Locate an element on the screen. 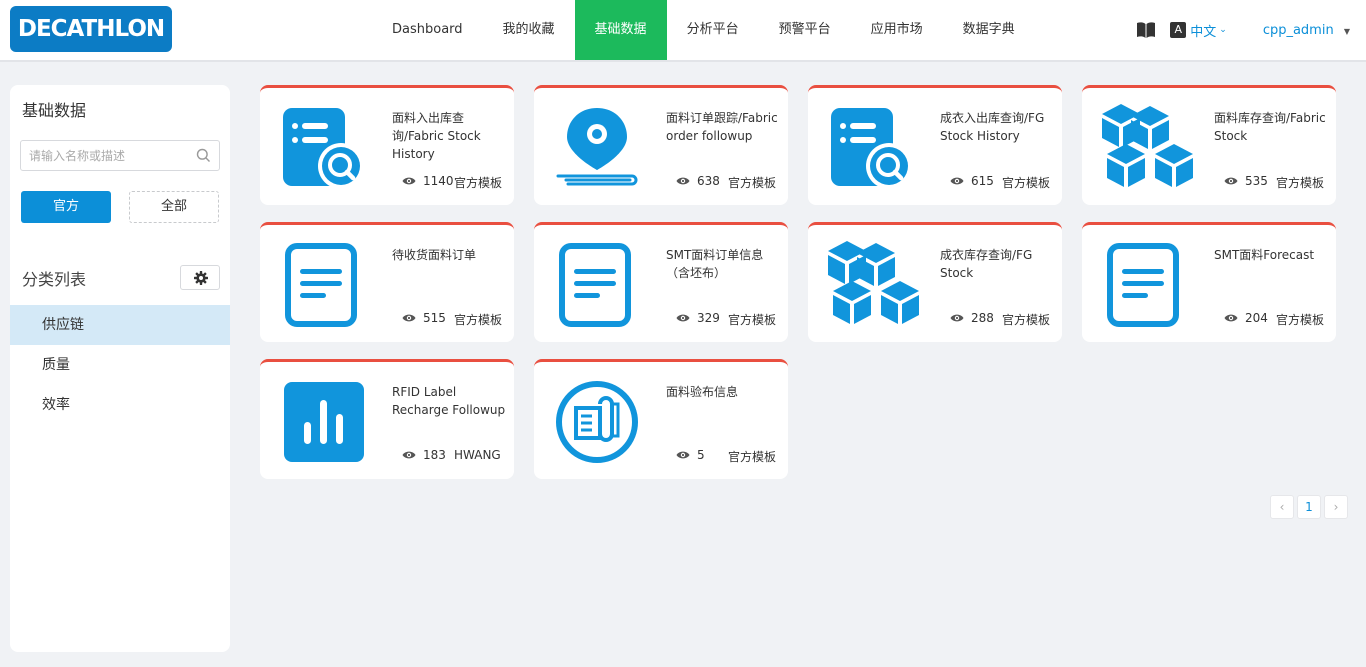 Image resolution: width=1366 pixels, height=667 pixels. sidebar: 基础数据 官方 全部 分类列表 供应链 质量 效率 is located at coordinates (120, 368).